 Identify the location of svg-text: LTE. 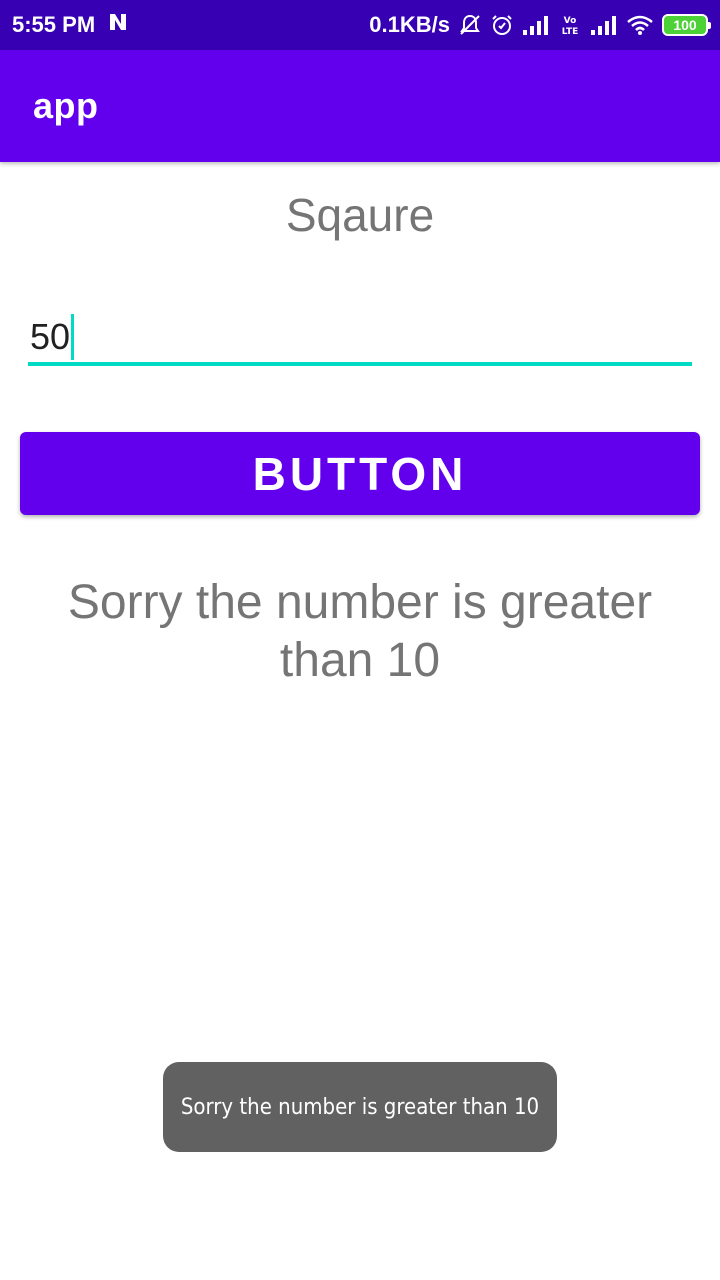
(570, 32).